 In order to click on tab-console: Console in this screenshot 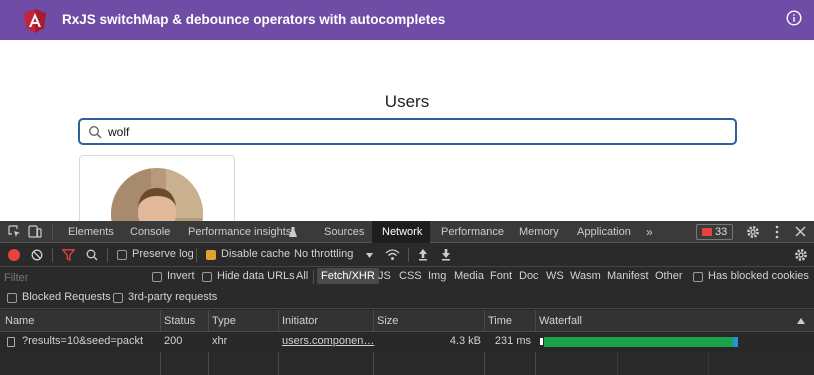, I will do `click(150, 232)`.